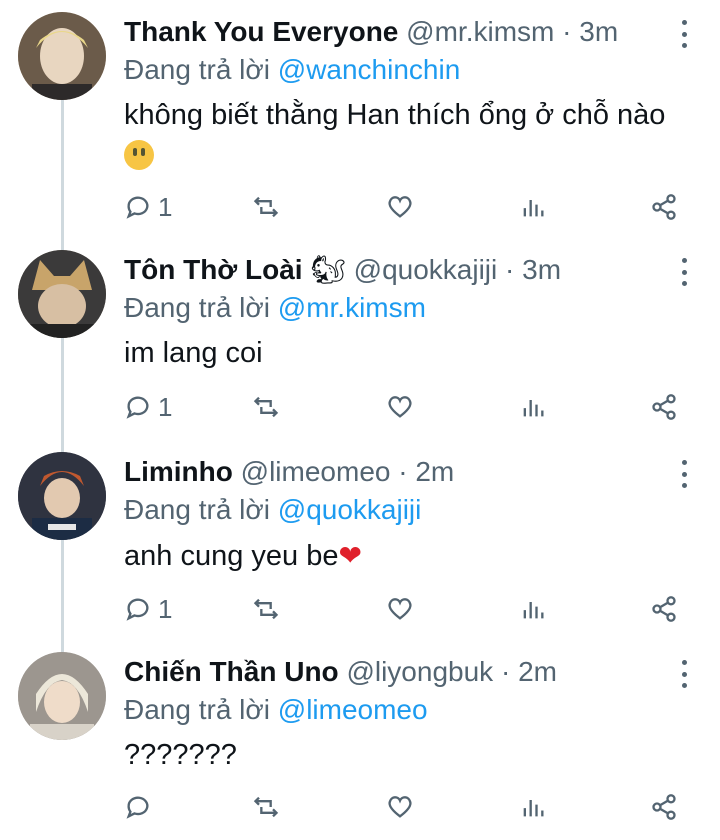  What do you see at coordinates (404, 556) in the screenshot?
I see `tweet-text: anh cung yeu be❤` at bounding box center [404, 556].